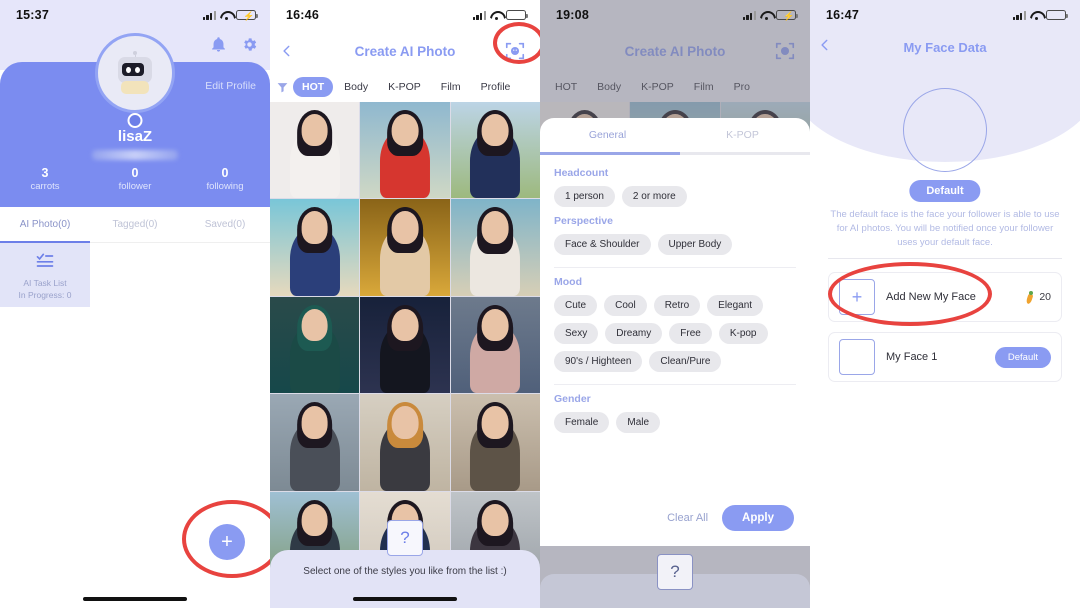  I want to click on task-card-title: AI Task List, so click(45, 282).